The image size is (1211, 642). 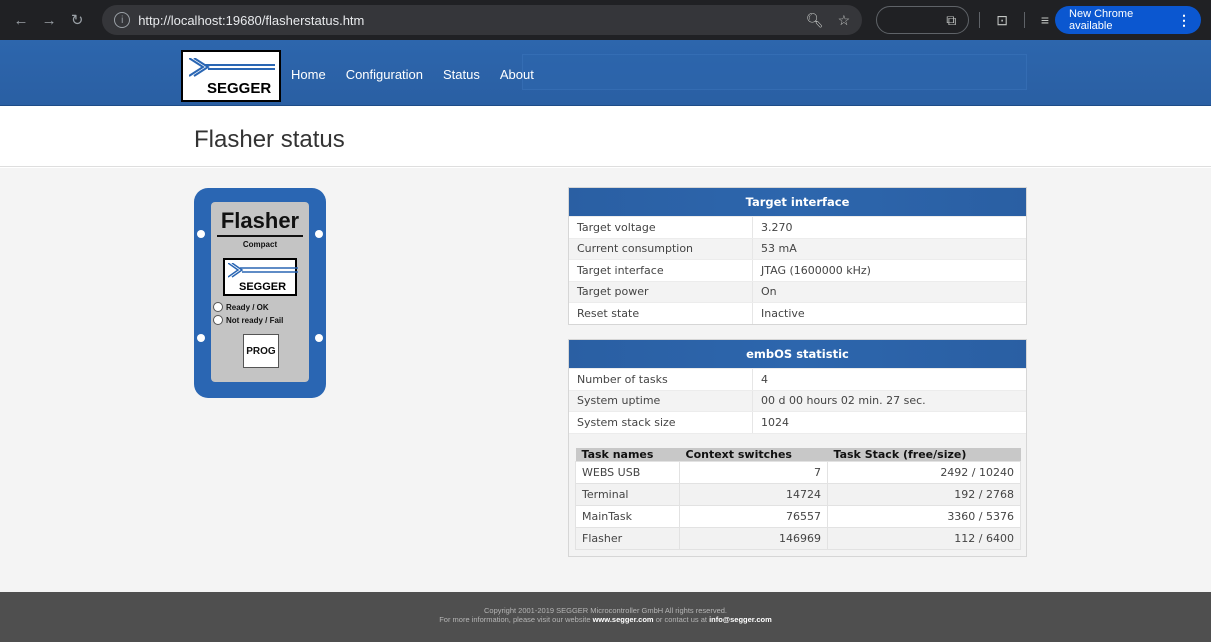 What do you see at coordinates (627, 516) in the screenshot?
I see `task-name: MainTask` at bounding box center [627, 516].